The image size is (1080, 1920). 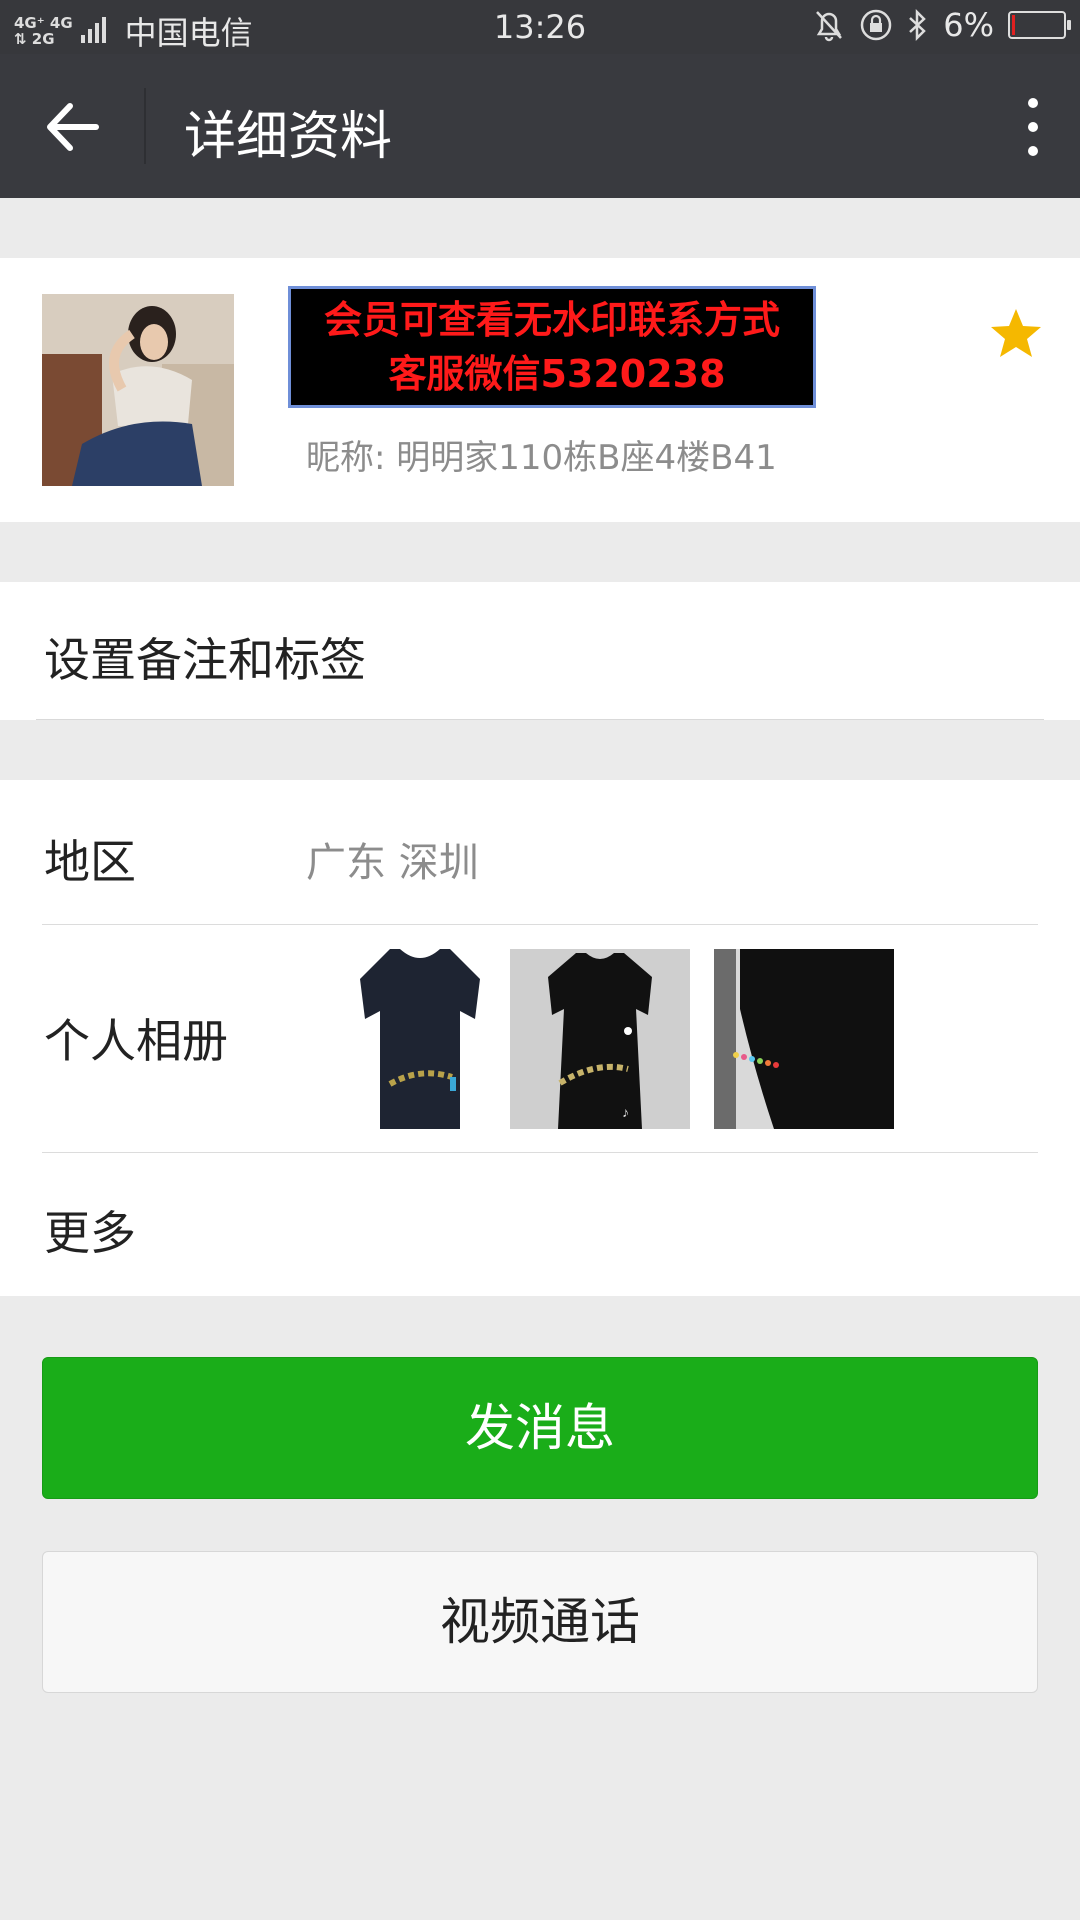 What do you see at coordinates (1016, 334) in the screenshot?
I see `star-icon` at bounding box center [1016, 334].